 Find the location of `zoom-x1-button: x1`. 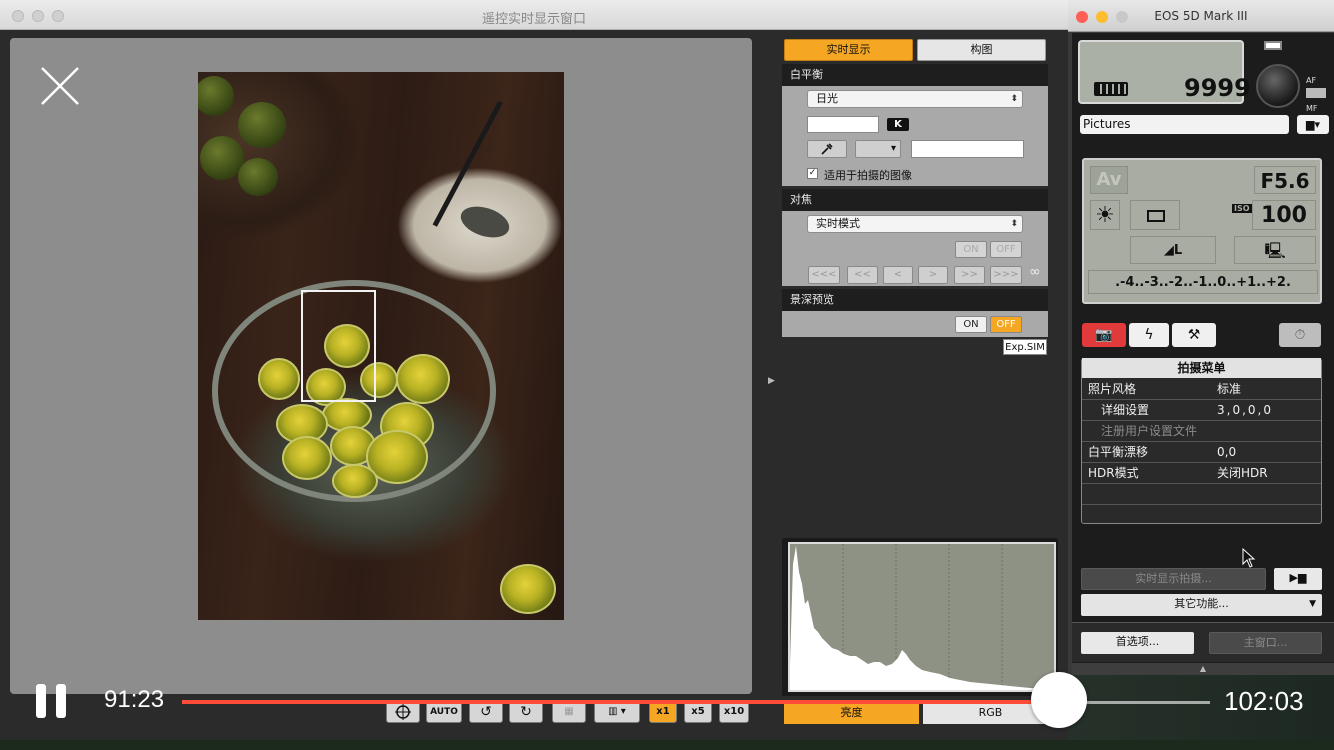

zoom-x1-button: x1 is located at coordinates (663, 712).